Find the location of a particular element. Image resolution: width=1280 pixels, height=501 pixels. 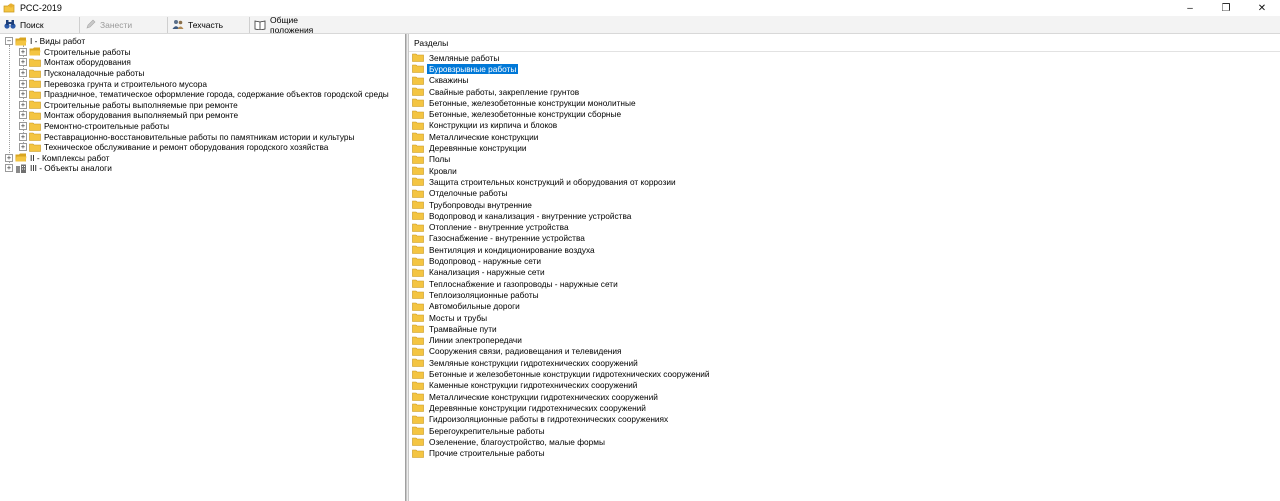

tree-node-root-analogs: + III - Объекты аналоги is located at coordinates (58, 168).